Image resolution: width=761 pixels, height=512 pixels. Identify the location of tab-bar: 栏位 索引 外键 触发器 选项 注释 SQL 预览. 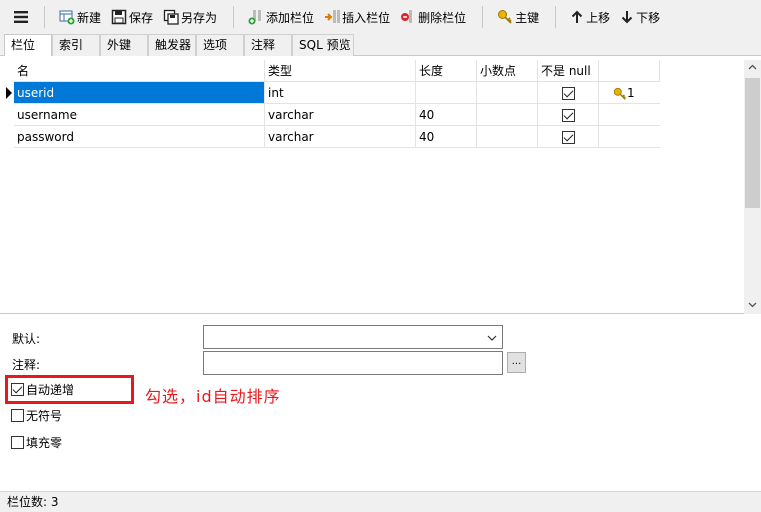
(380, 45).